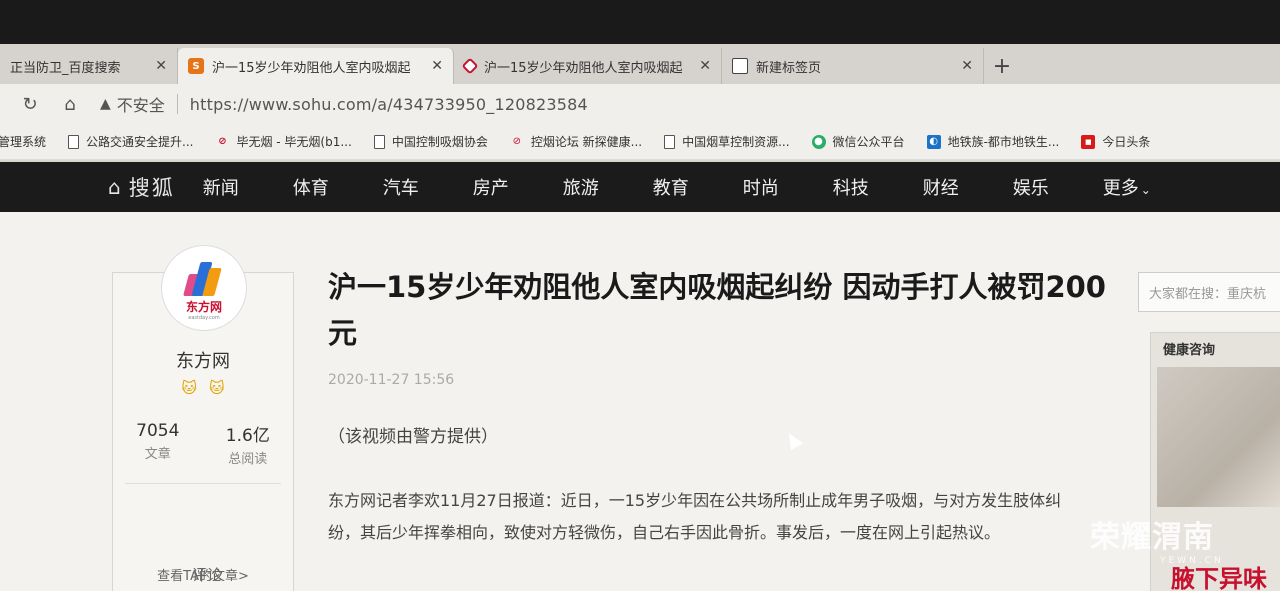 This screenshot has width=1280, height=591. I want to click on author-badges: 🐱🐱, so click(209, 388).